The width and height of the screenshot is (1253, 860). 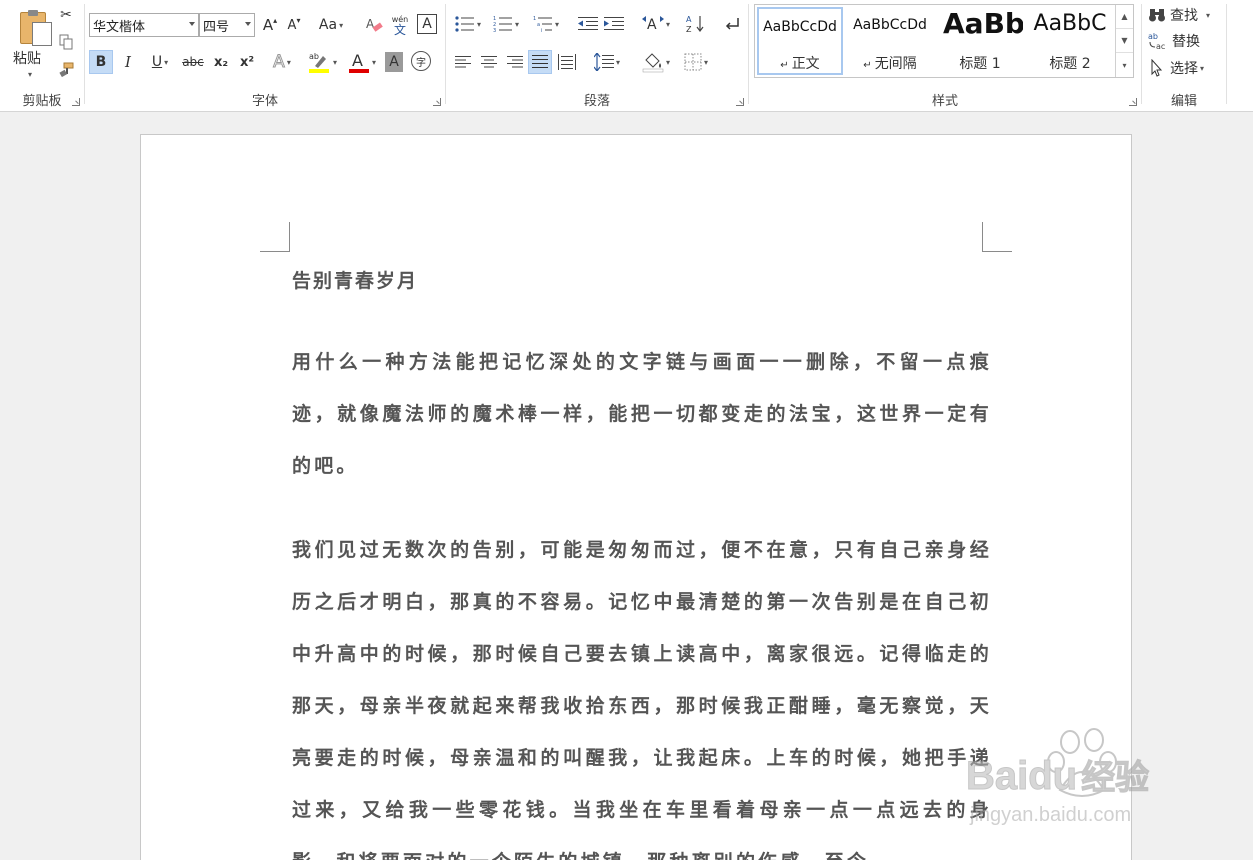 I want to click on gallery-more-icon: ▾, so click(x=1124, y=65).